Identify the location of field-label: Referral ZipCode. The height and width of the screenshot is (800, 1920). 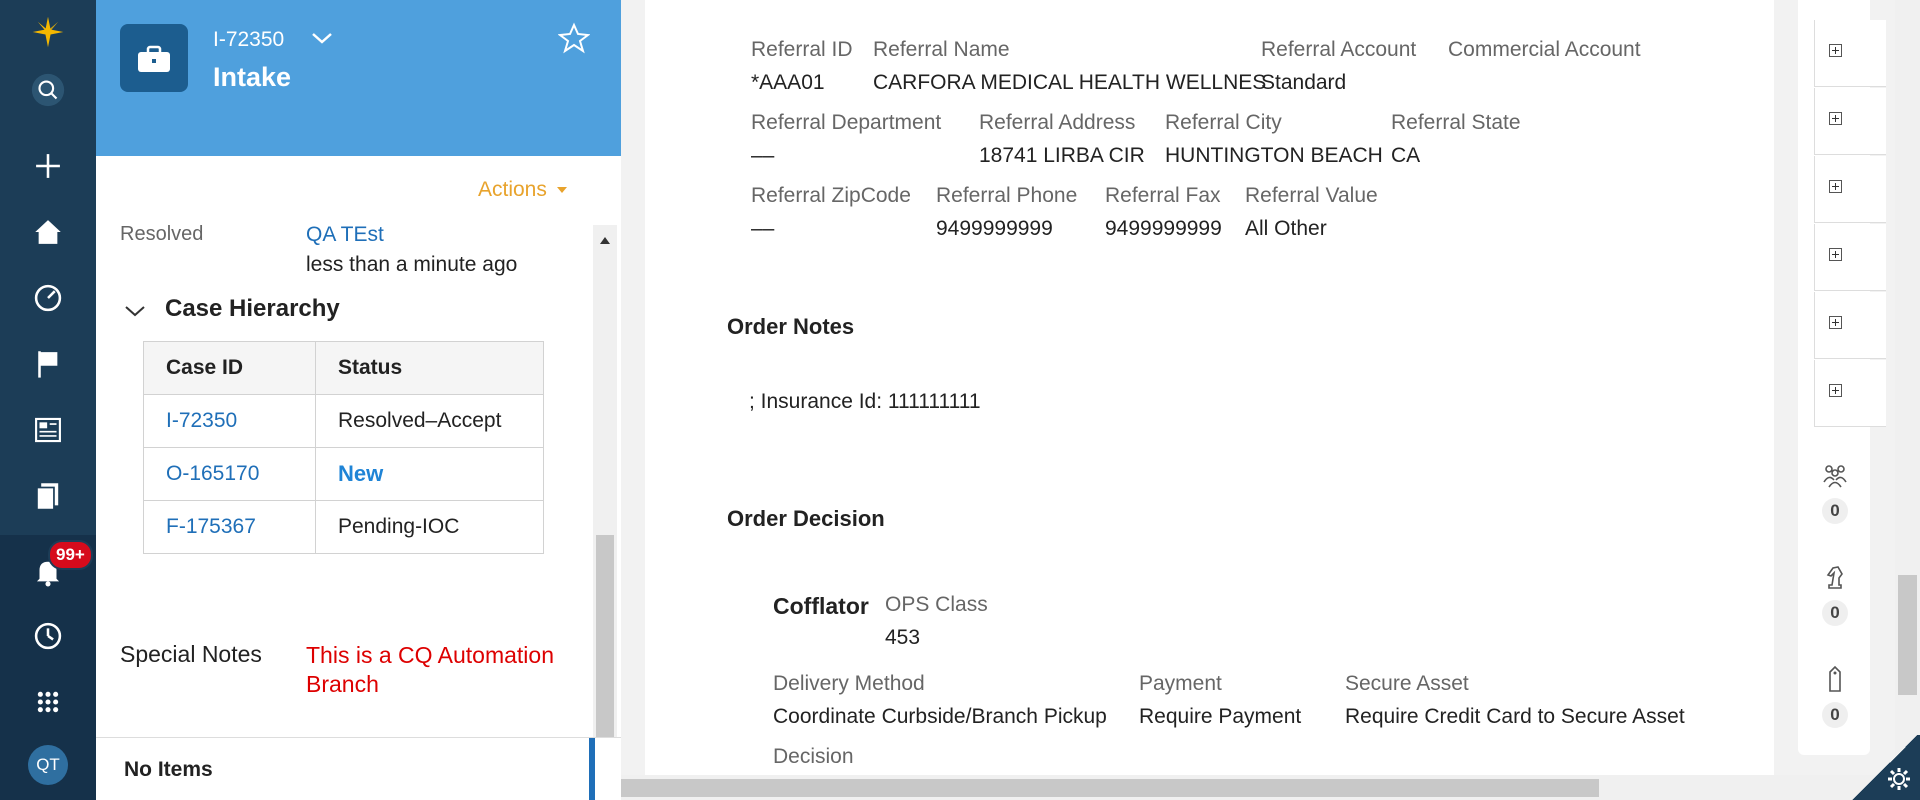
(831, 195).